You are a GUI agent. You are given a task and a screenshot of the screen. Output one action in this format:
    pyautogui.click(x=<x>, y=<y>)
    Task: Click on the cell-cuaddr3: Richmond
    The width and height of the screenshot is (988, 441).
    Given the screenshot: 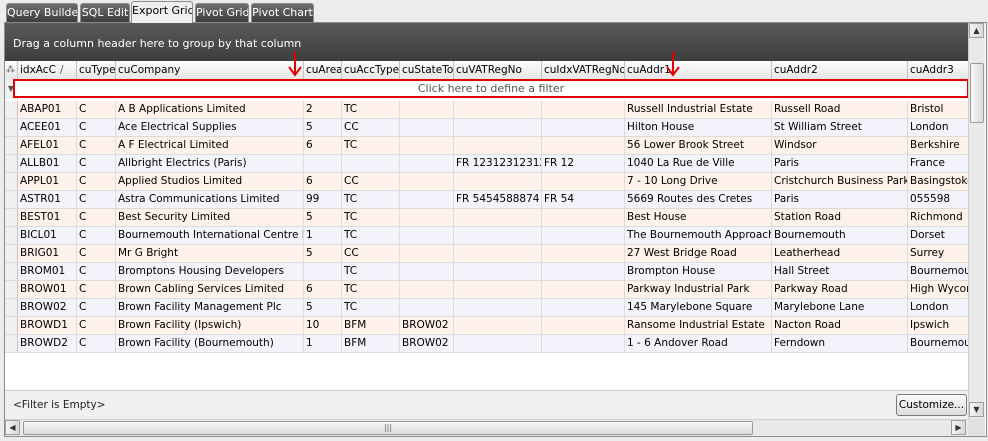 What is the action you would take?
    pyautogui.click(x=938, y=217)
    